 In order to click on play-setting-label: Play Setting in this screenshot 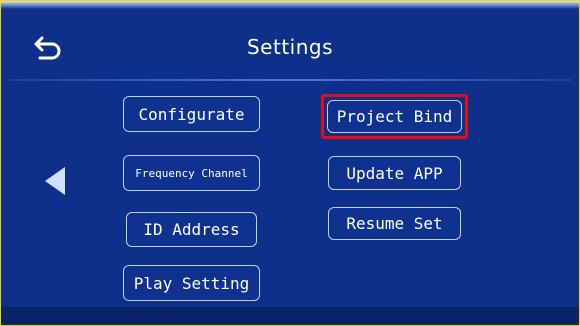, I will do `click(191, 283)`.